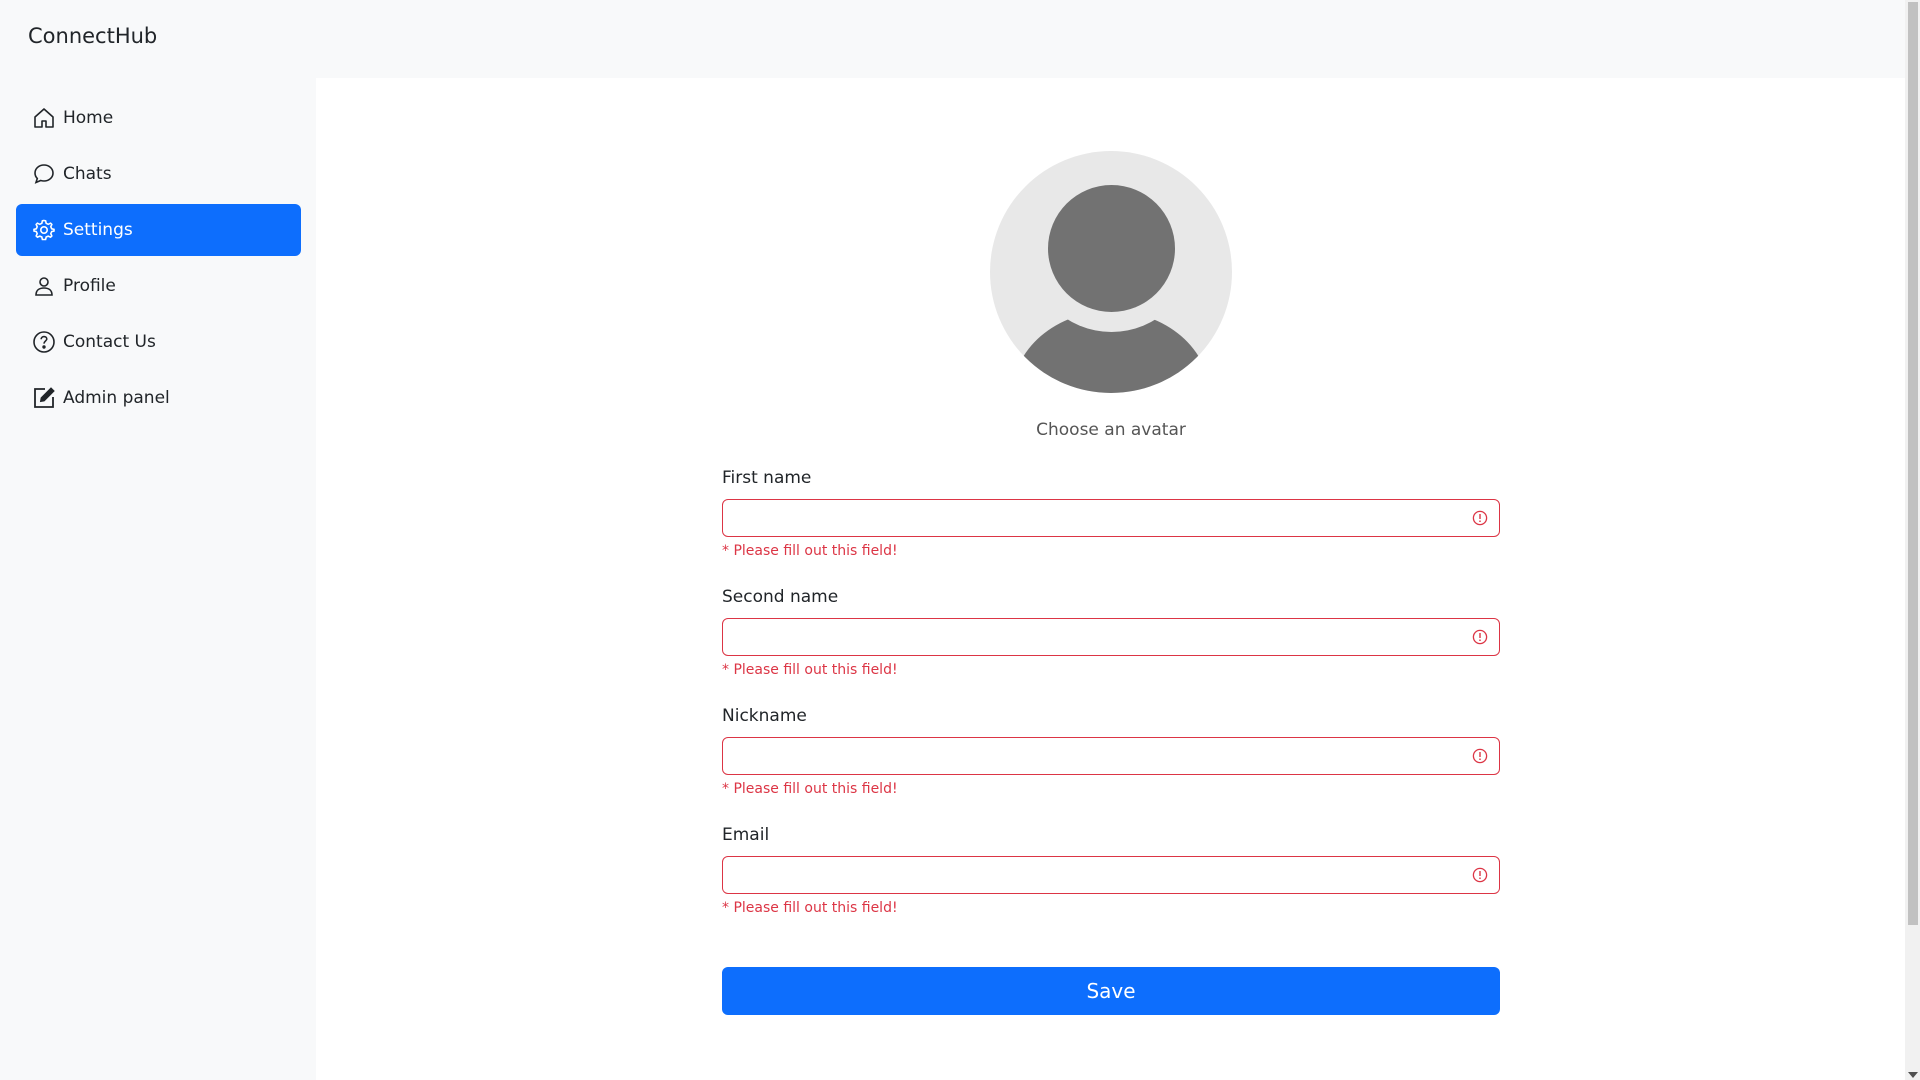 This screenshot has width=1920, height=1080. Describe the element at coordinates (1913, 463) in the screenshot. I see `scrollbar-thumb` at that location.